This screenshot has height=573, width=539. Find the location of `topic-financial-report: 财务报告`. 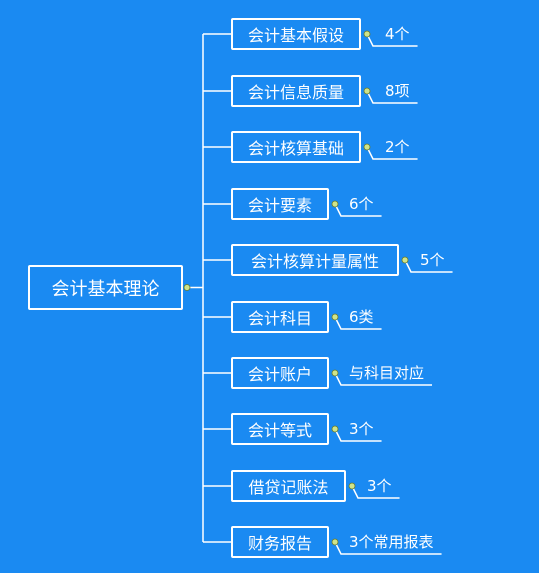

topic-financial-report: 财务报告 is located at coordinates (280, 542).